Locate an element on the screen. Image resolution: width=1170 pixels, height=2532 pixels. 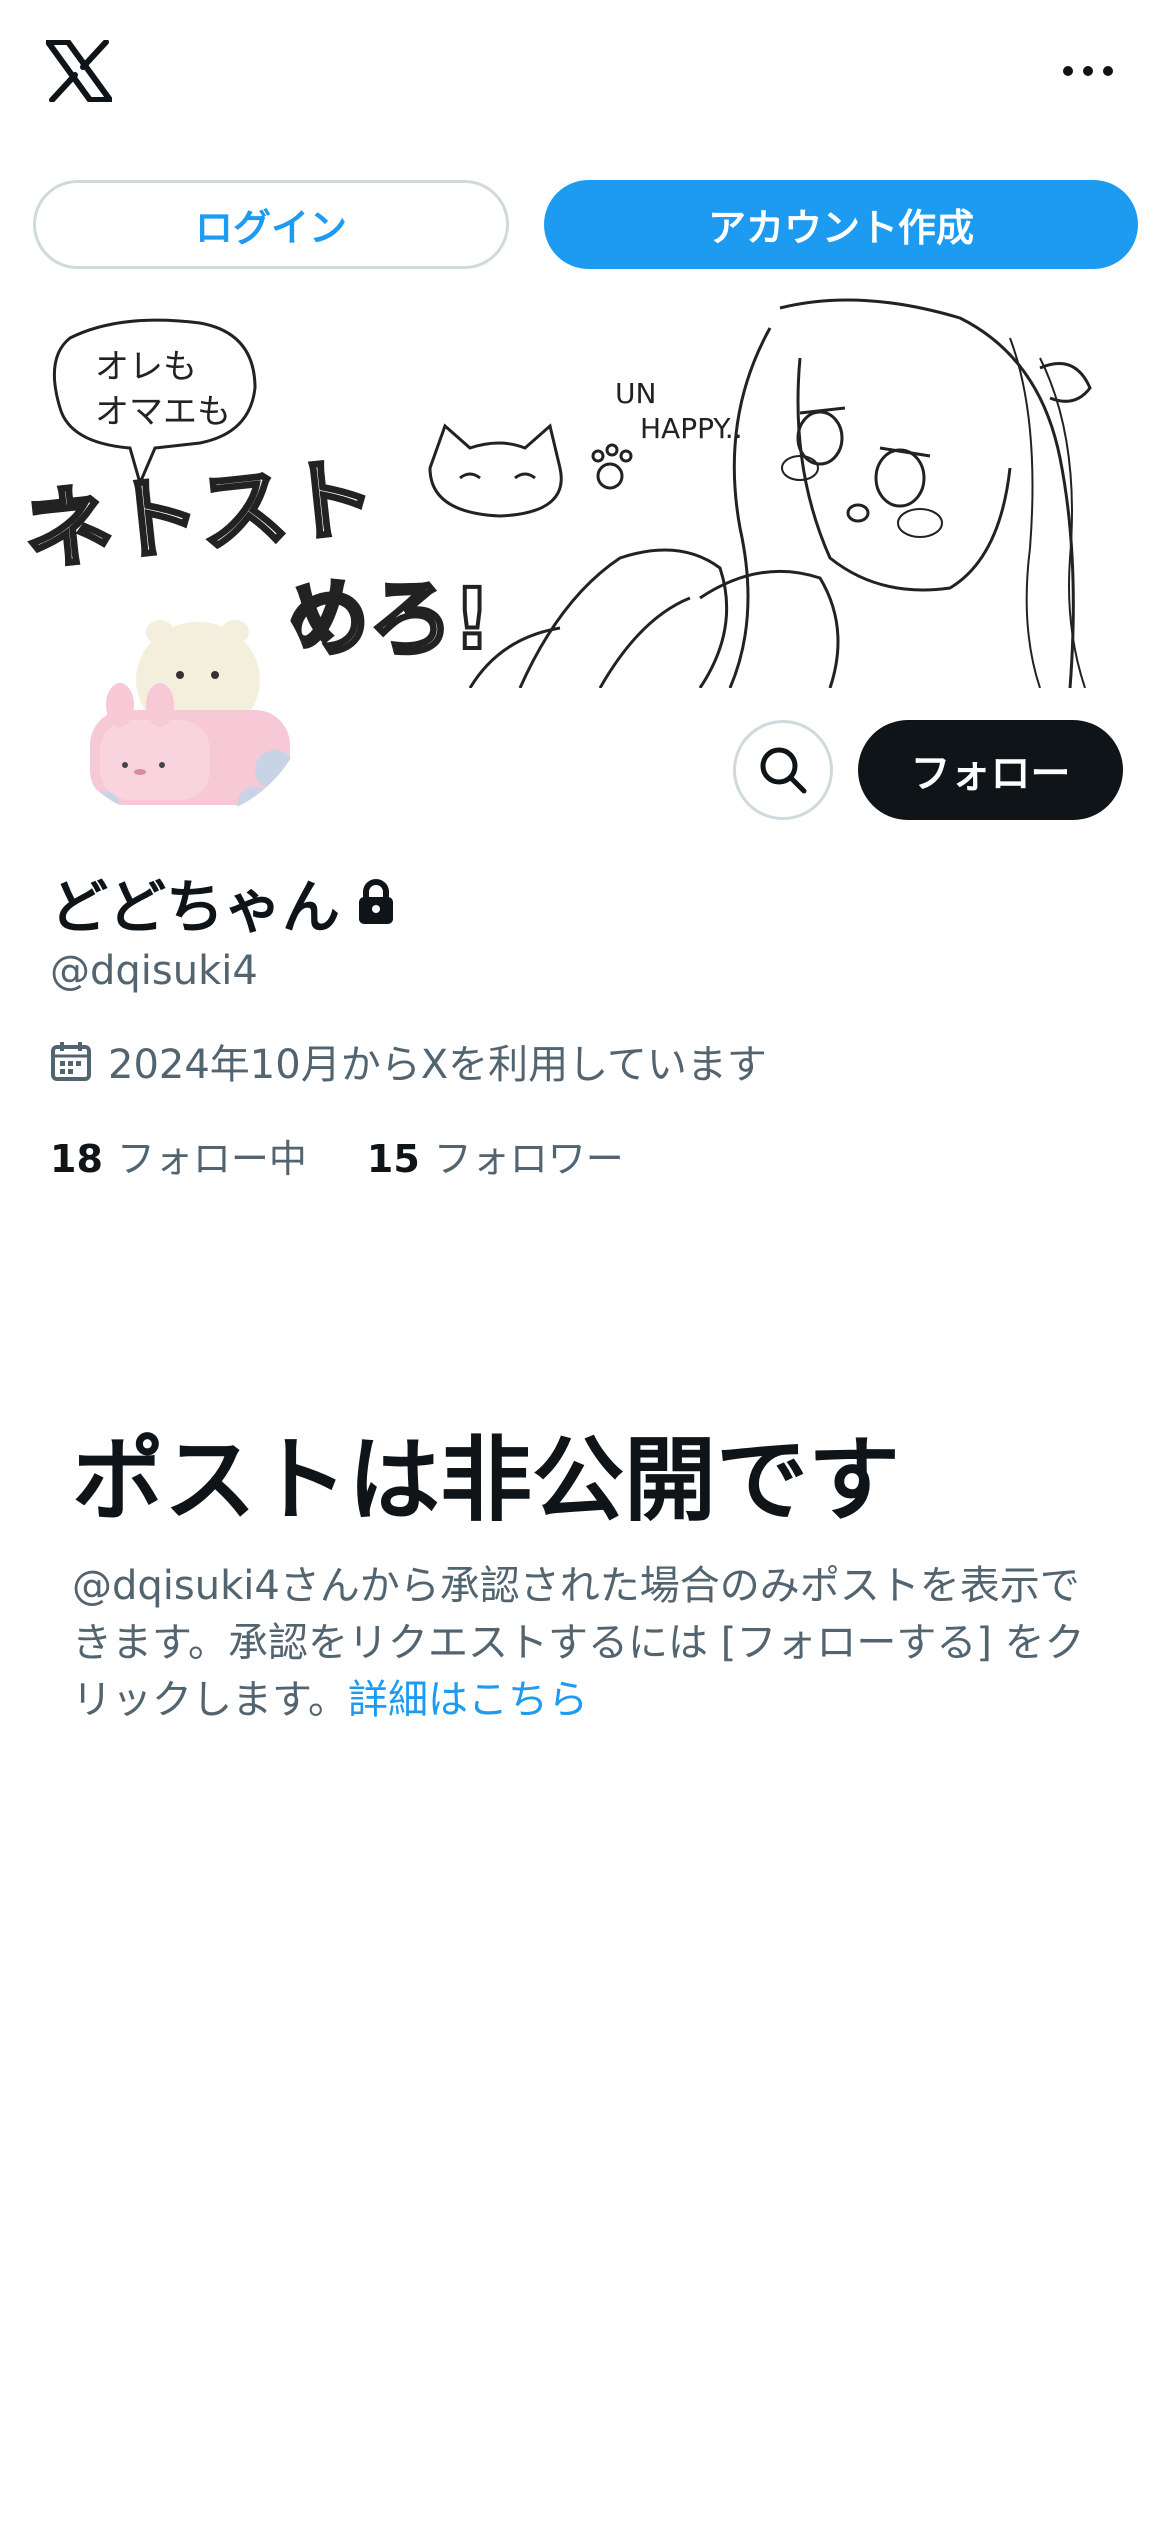
banner-text-5: UN is located at coordinates (635, 393).